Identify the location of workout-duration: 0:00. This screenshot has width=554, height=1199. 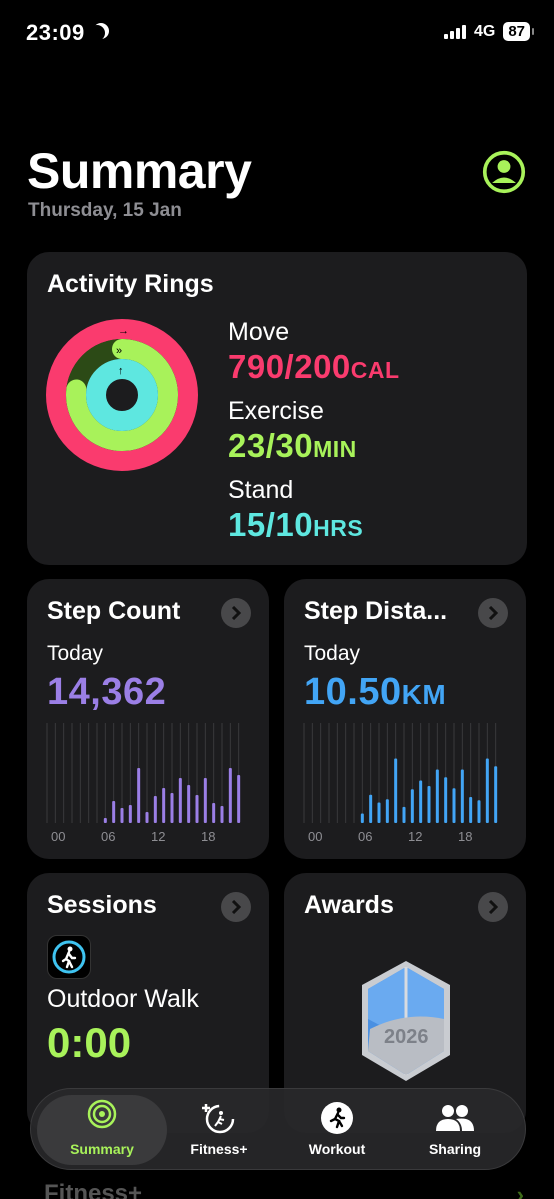
(89, 1042).